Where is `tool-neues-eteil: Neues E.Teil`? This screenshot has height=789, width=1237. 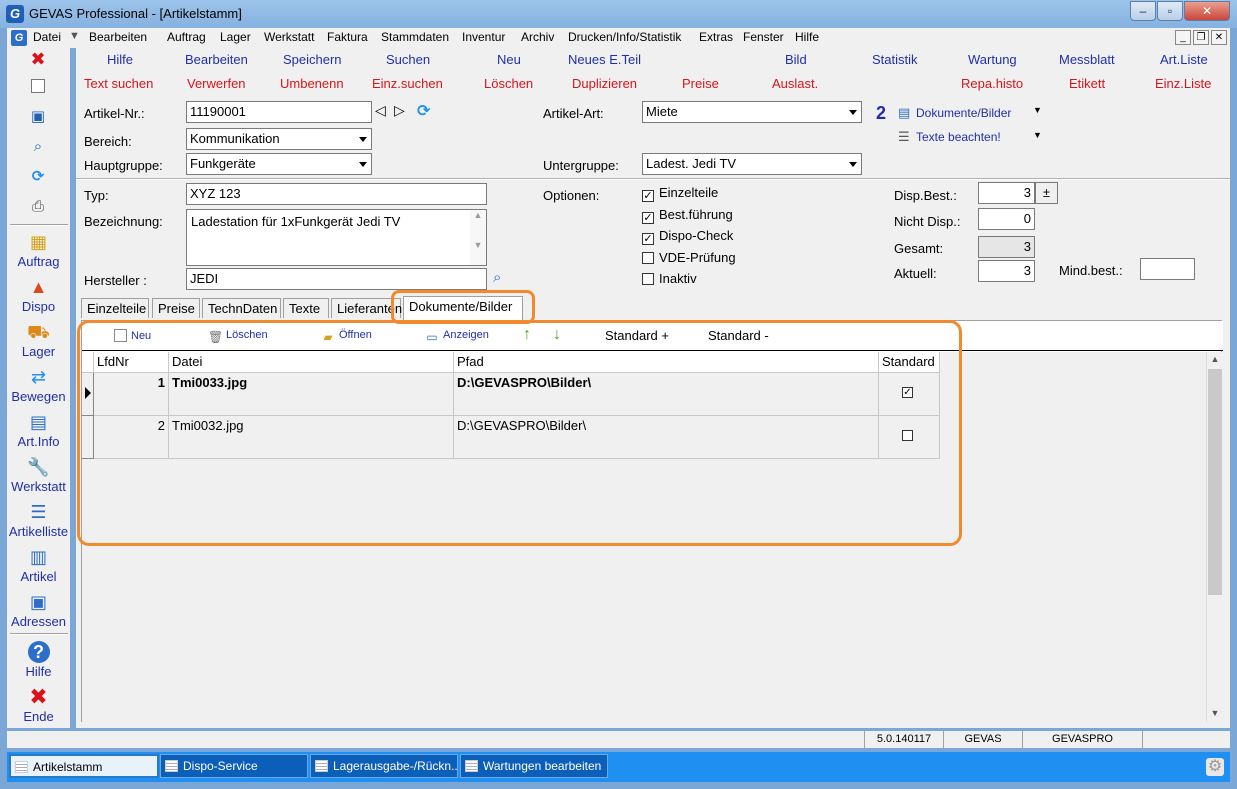 tool-neues-eteil: Neues E.Teil is located at coordinates (604, 59).